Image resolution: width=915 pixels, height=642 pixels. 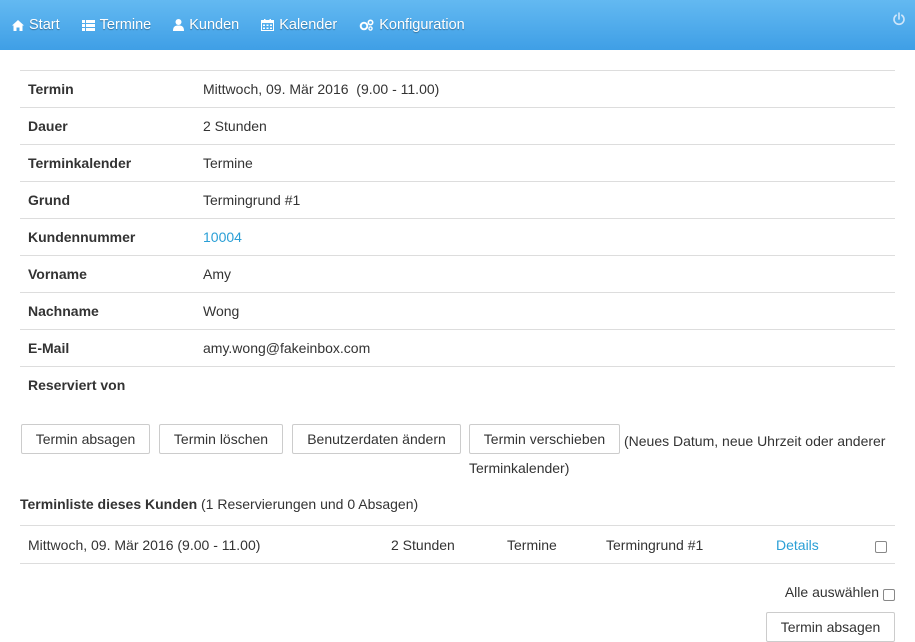 What do you see at coordinates (125, 25) in the screenshot?
I see `nav-label-termine: Termine` at bounding box center [125, 25].